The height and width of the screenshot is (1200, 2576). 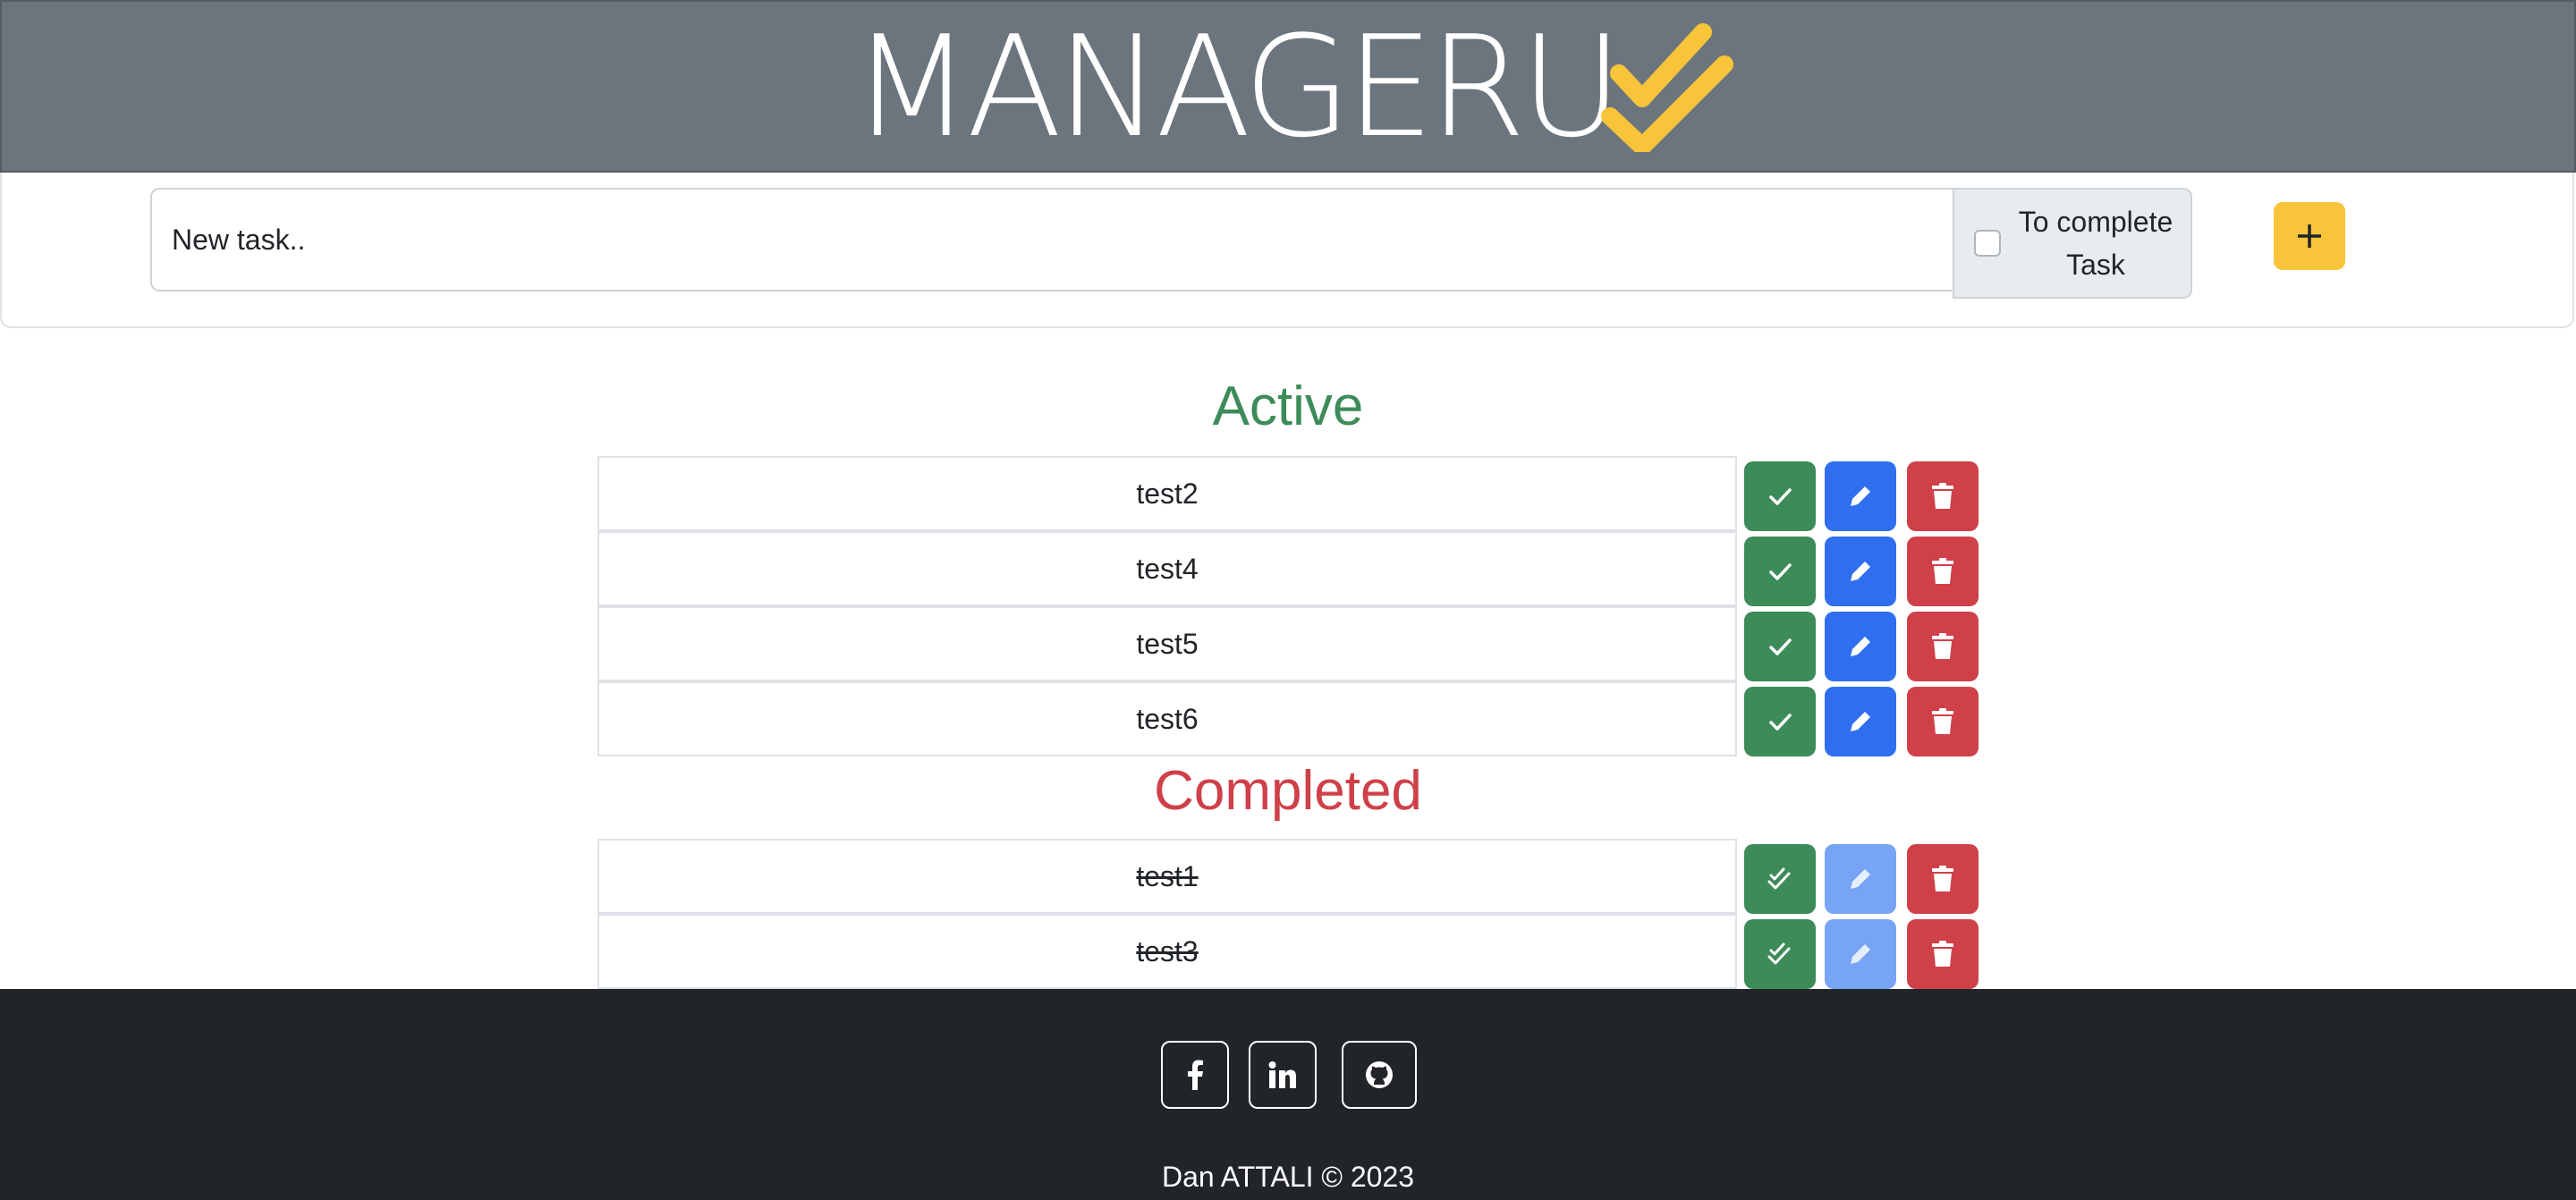 I want to click on facebook-icon, so click(x=1195, y=1075).